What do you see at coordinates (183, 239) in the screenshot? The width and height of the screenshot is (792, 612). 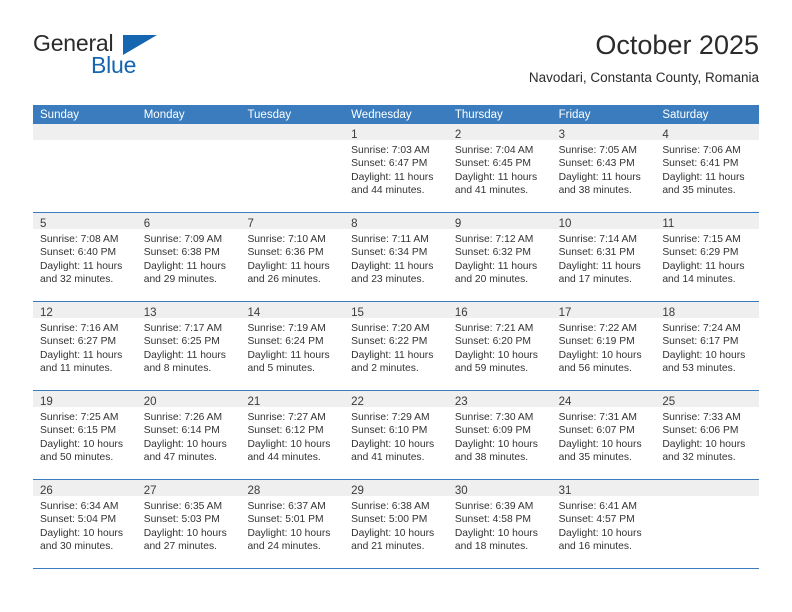 I see `sunrise-text: Sunrise: 7:09 AM` at bounding box center [183, 239].